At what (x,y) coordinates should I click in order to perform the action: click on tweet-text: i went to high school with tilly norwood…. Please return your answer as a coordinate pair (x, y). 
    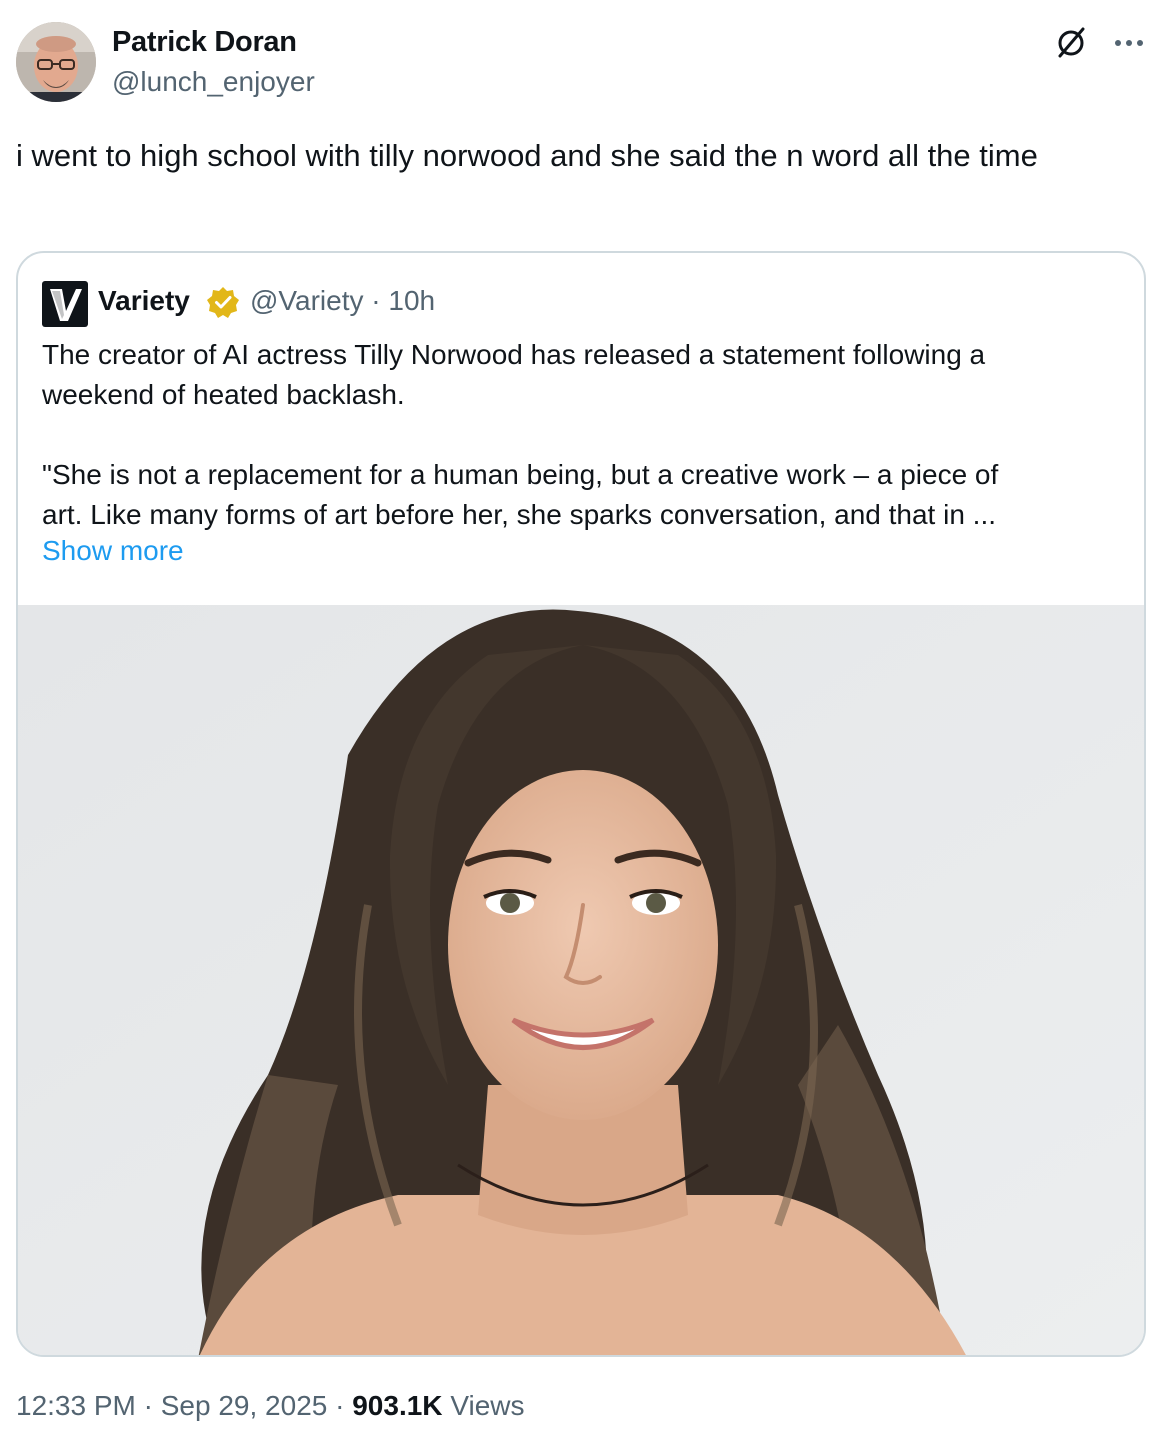
    Looking at the image, I should click on (527, 155).